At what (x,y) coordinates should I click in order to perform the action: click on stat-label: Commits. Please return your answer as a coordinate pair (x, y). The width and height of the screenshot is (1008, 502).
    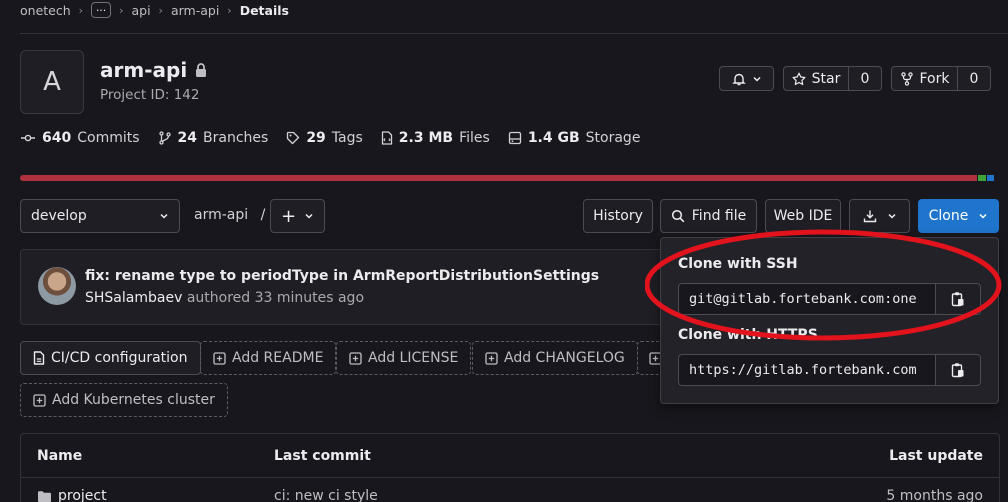
    Looking at the image, I should click on (108, 138).